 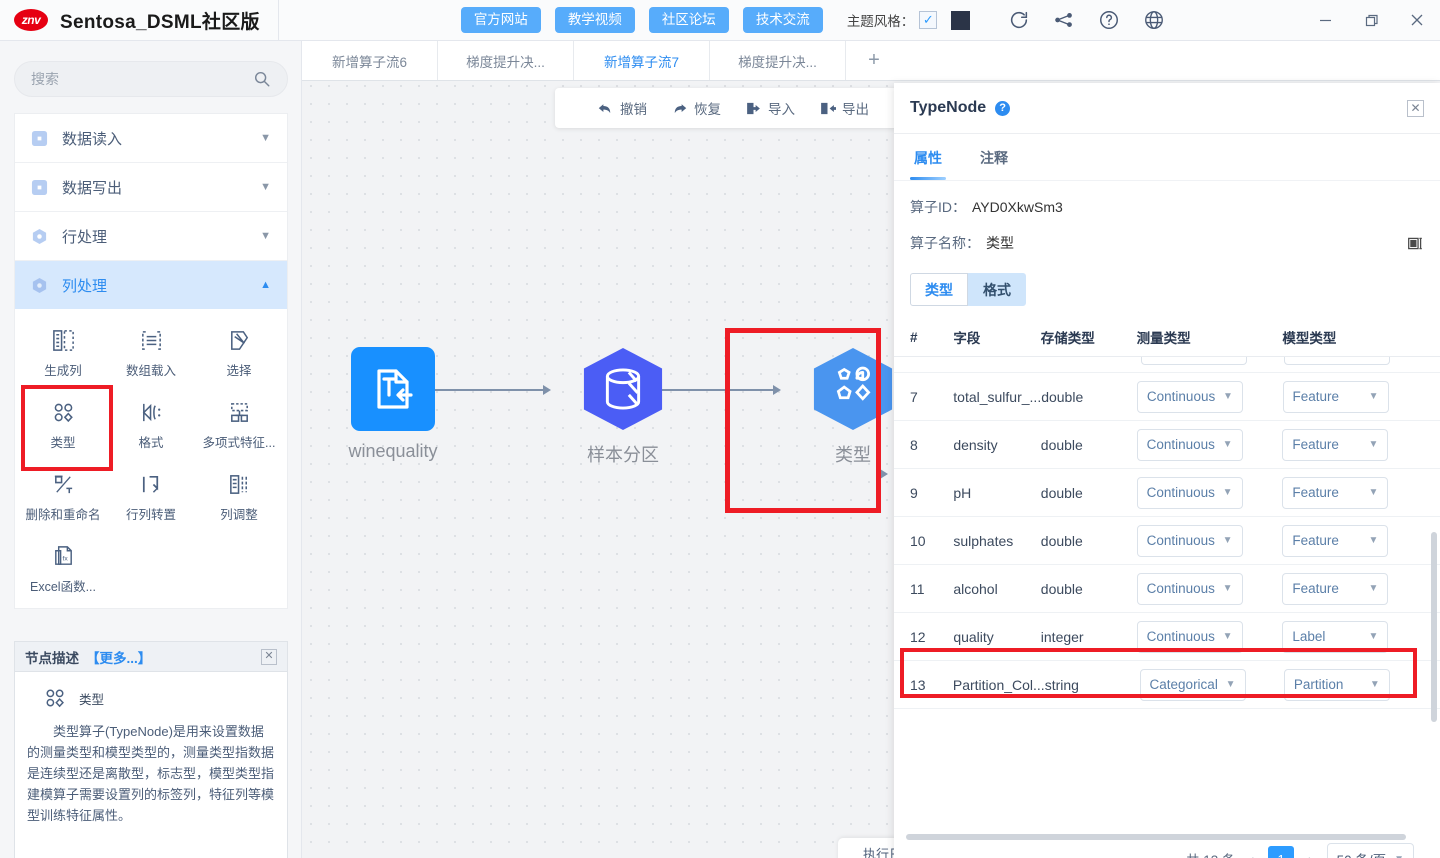 I want to click on operator-delete-rename: 删除和重命名, so click(x=63, y=497).